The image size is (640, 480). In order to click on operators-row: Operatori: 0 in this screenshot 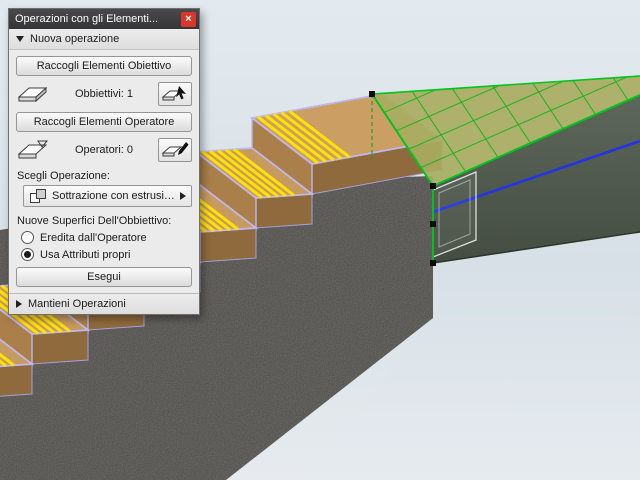, I will do `click(104, 150)`.